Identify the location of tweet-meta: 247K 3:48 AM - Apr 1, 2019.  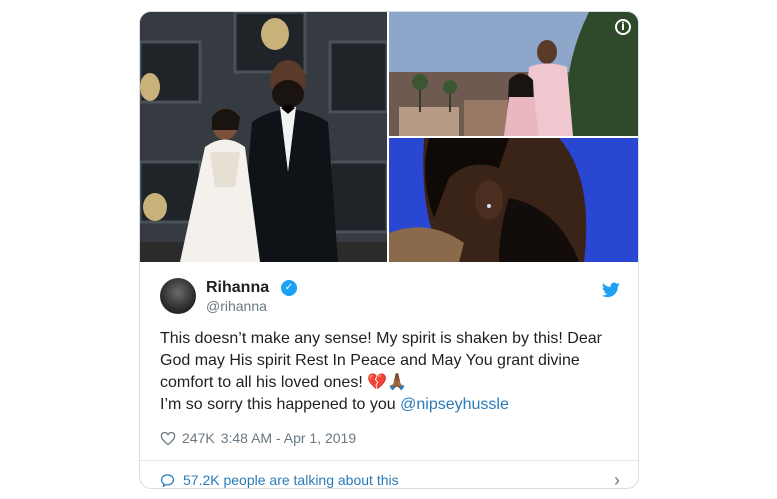
(258, 438).